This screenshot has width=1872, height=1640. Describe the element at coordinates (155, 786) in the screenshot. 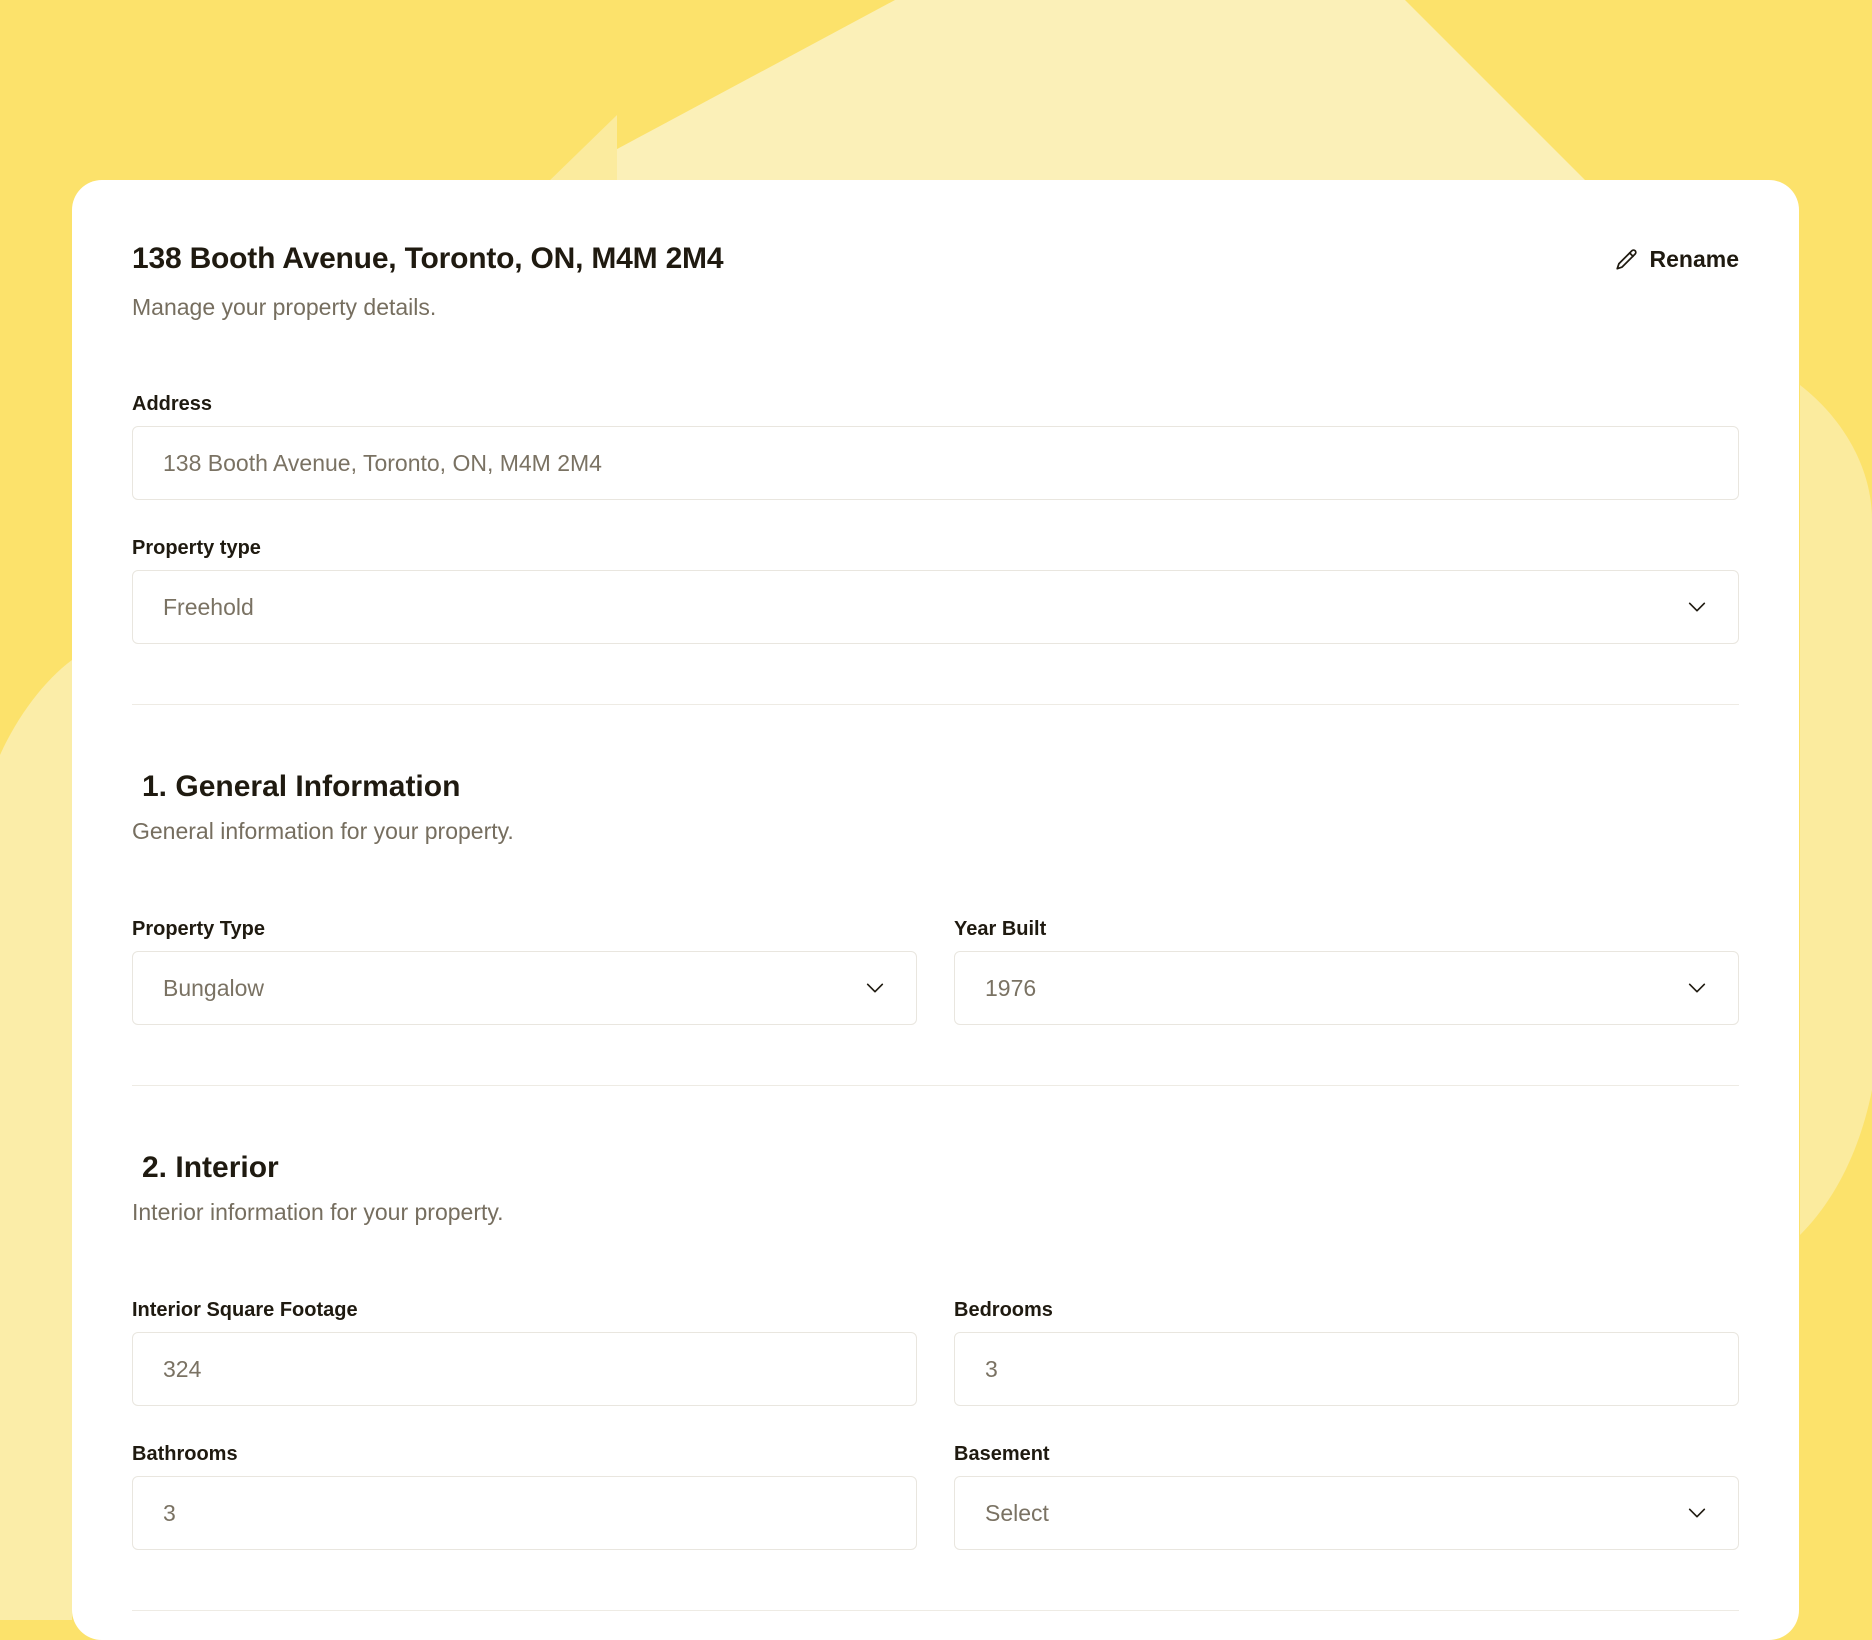

I see `section-general-number: 1.` at that location.